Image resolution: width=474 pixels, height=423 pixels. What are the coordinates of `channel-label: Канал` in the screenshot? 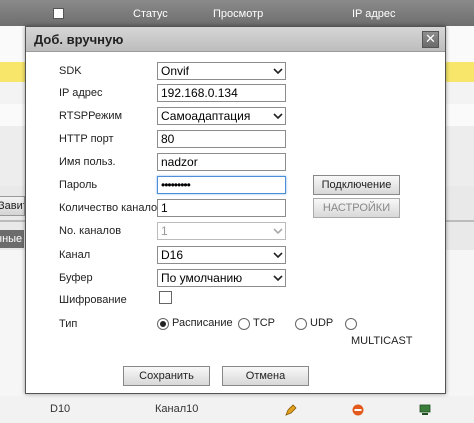 It's located at (75, 255).